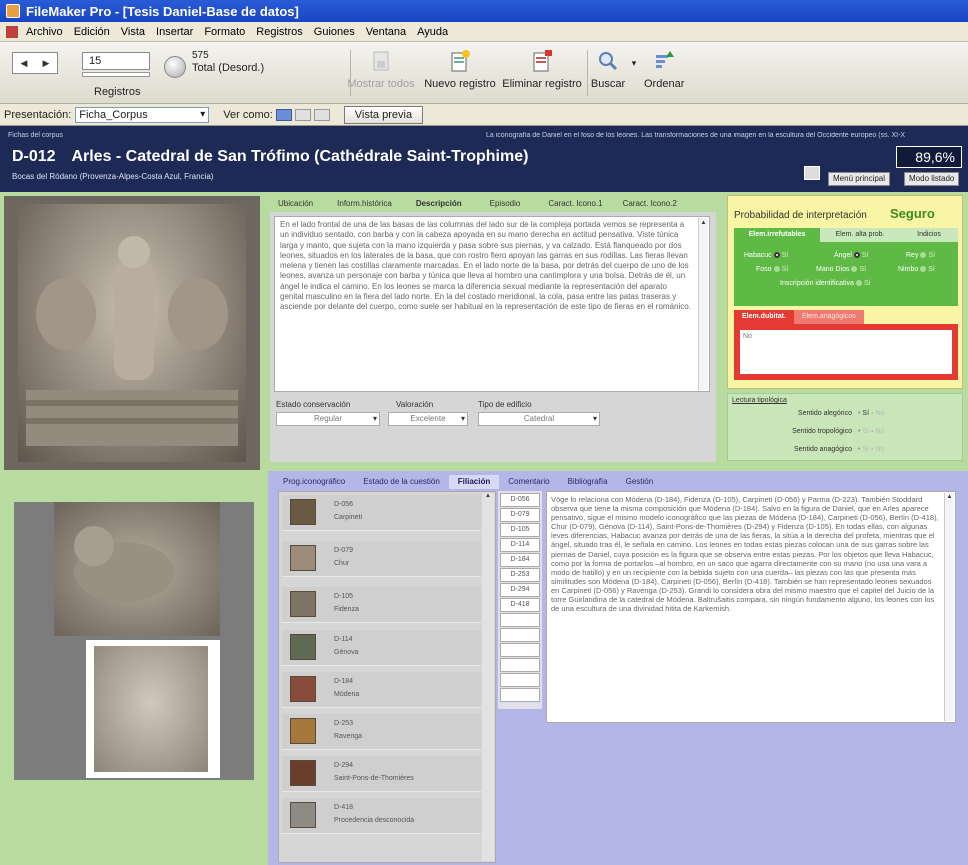 The width and height of the screenshot is (968, 865). I want to click on nimbo-radio, so click(923, 269).